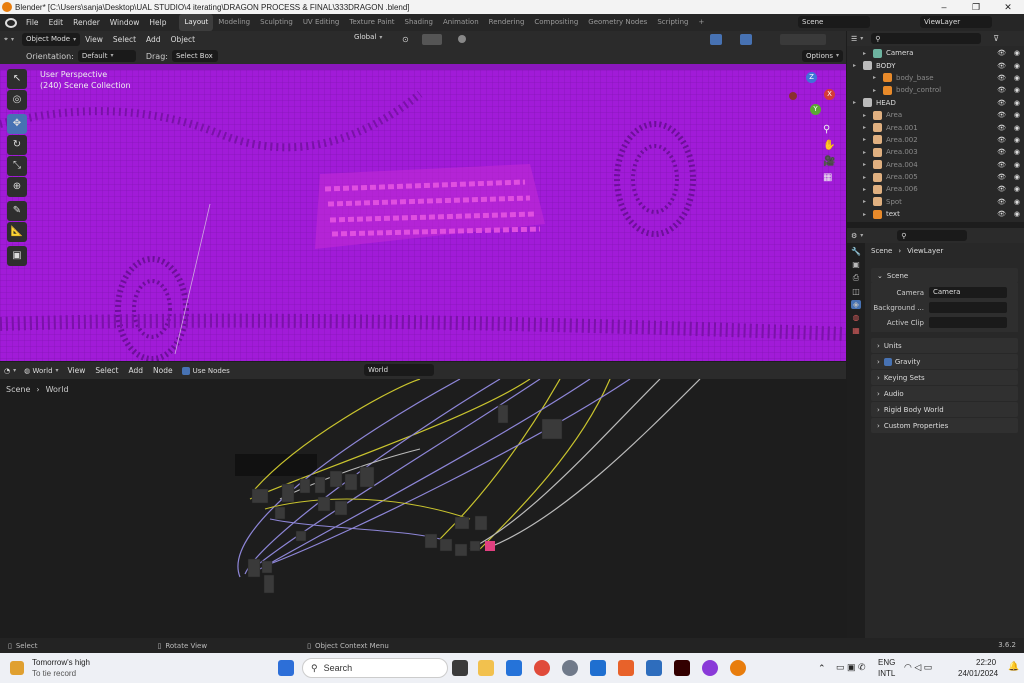  I want to click on panel-custom-properties: › Custom Properties, so click(944, 425).